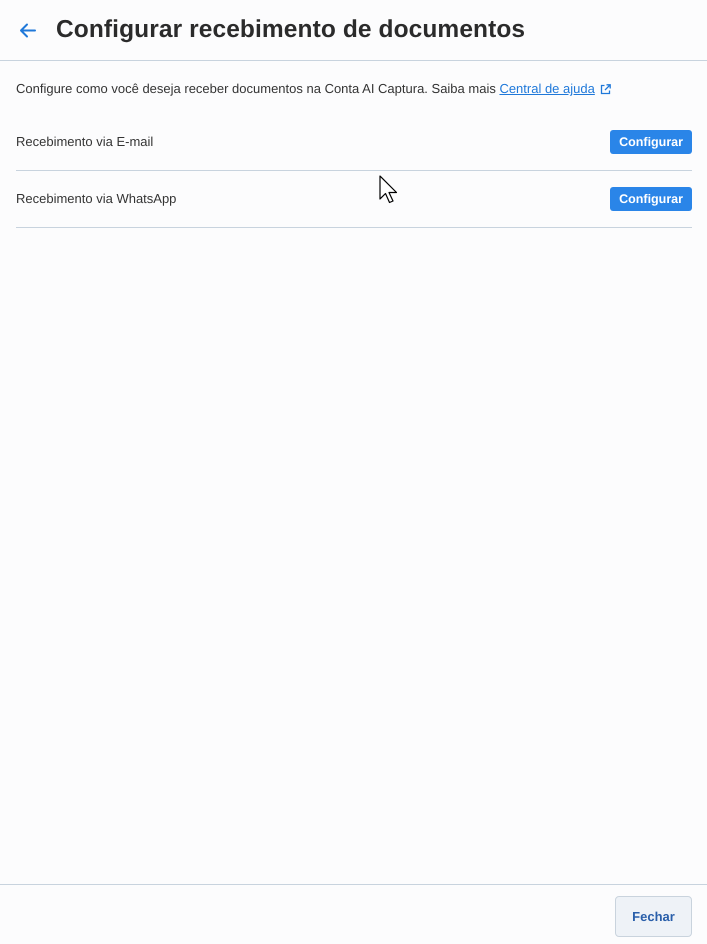  Describe the element at coordinates (653, 916) in the screenshot. I see `close-button: Fechar` at that location.